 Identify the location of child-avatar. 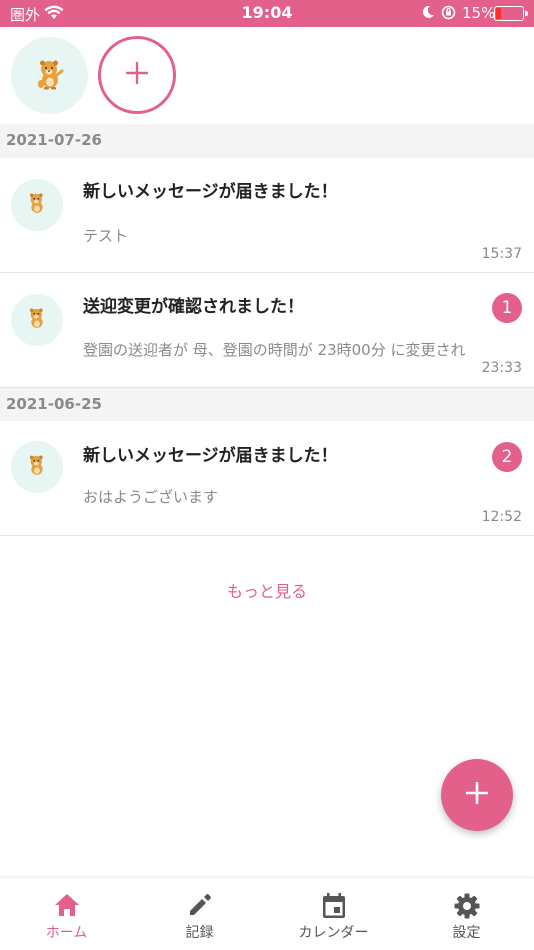
(49, 75).